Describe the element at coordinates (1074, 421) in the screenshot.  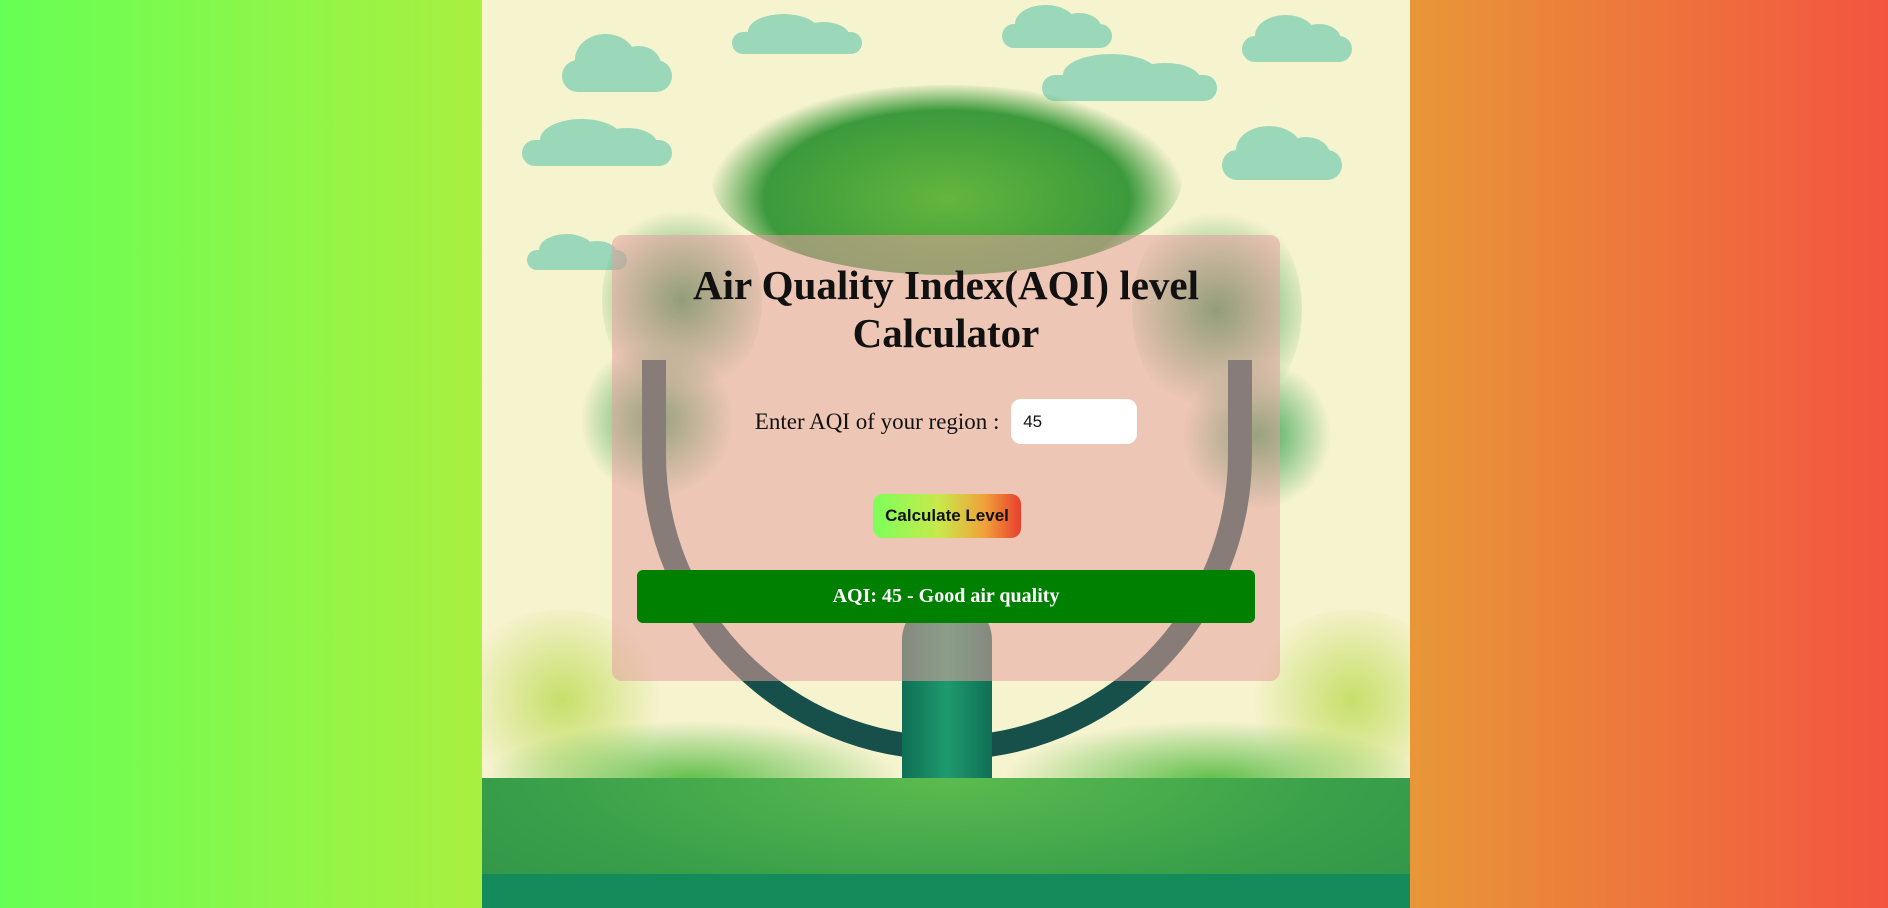
I see `aqi-input` at that location.